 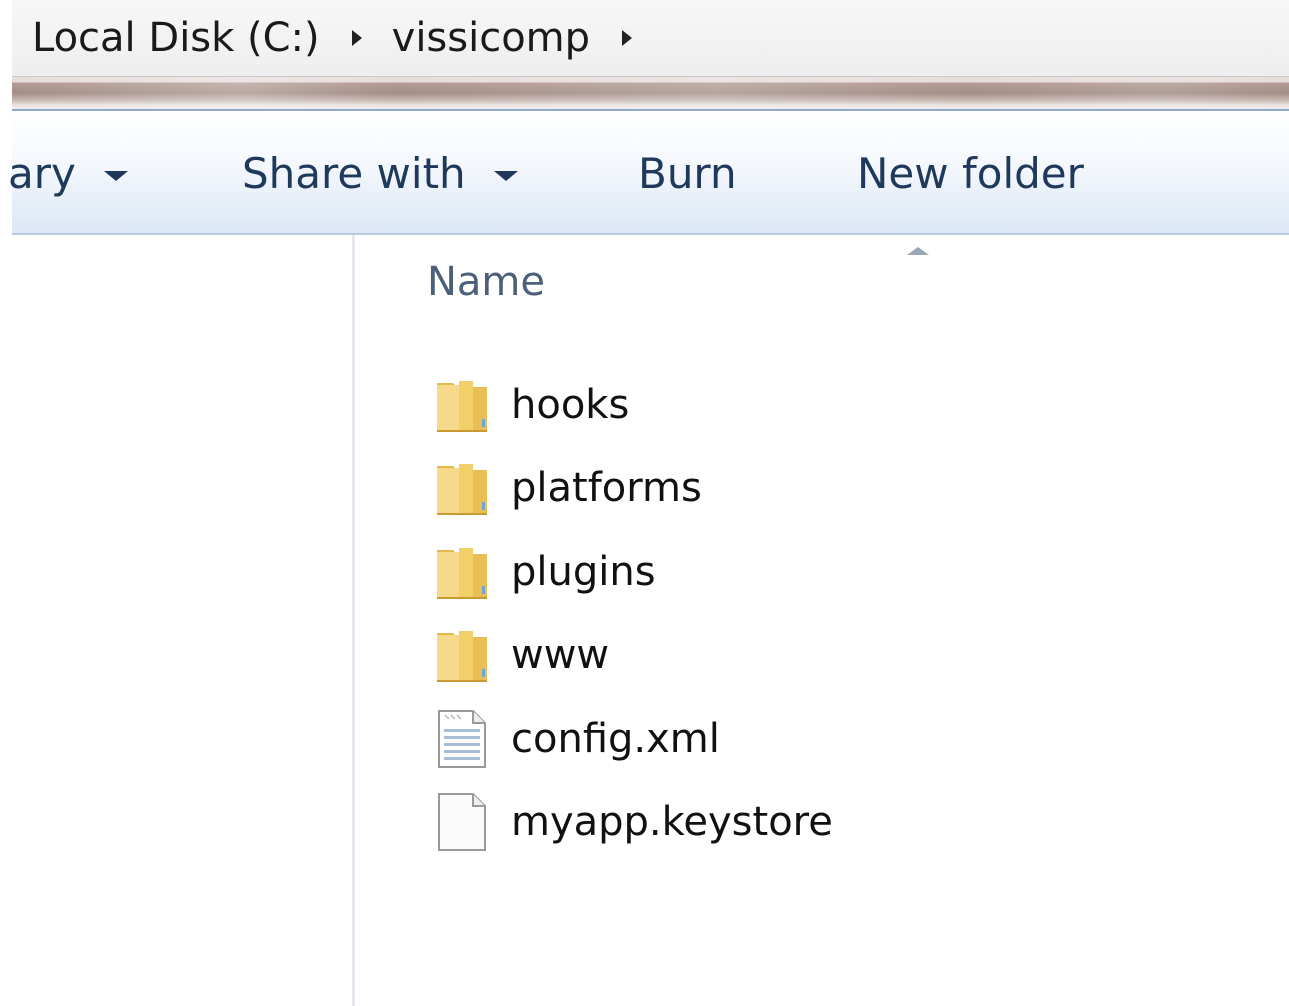 What do you see at coordinates (615, 738) in the screenshot?
I see `item-name: config.xml` at bounding box center [615, 738].